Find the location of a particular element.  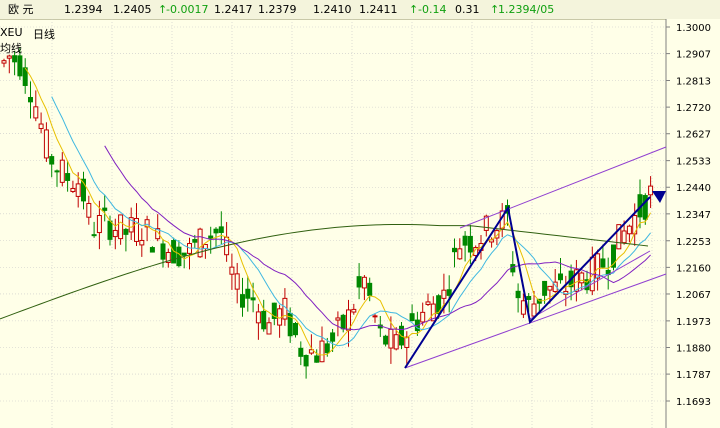

ask-price: 1.2411 is located at coordinates (378, 9).